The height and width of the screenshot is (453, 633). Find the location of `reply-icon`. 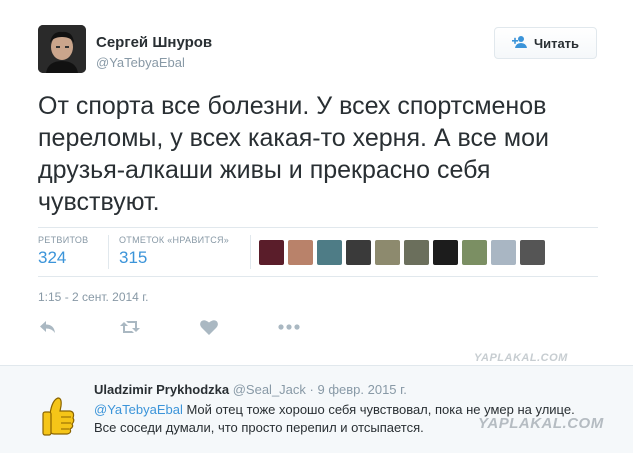

reply-icon is located at coordinates (49, 329).